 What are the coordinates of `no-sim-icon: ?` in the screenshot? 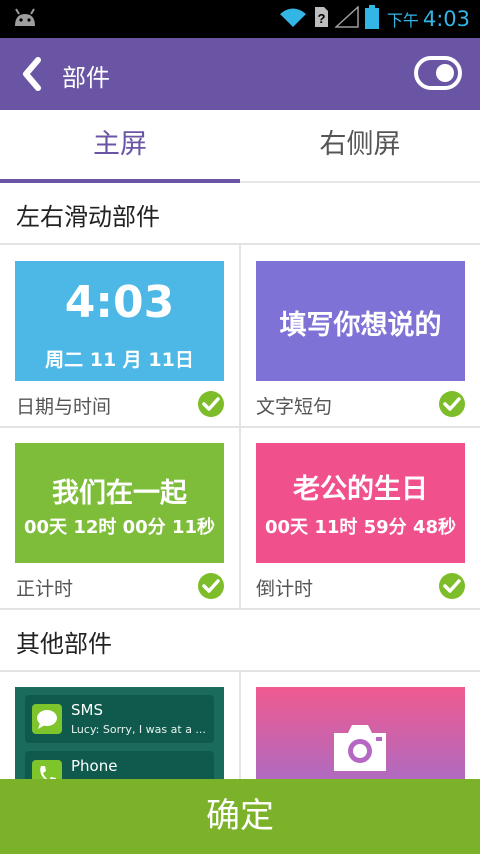 It's located at (321, 19).